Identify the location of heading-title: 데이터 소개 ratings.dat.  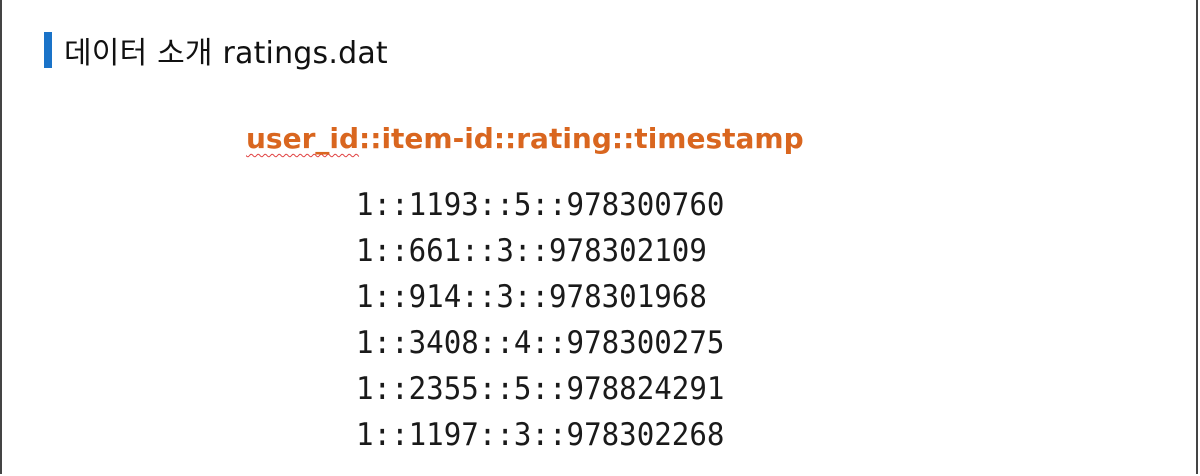
(226, 53).